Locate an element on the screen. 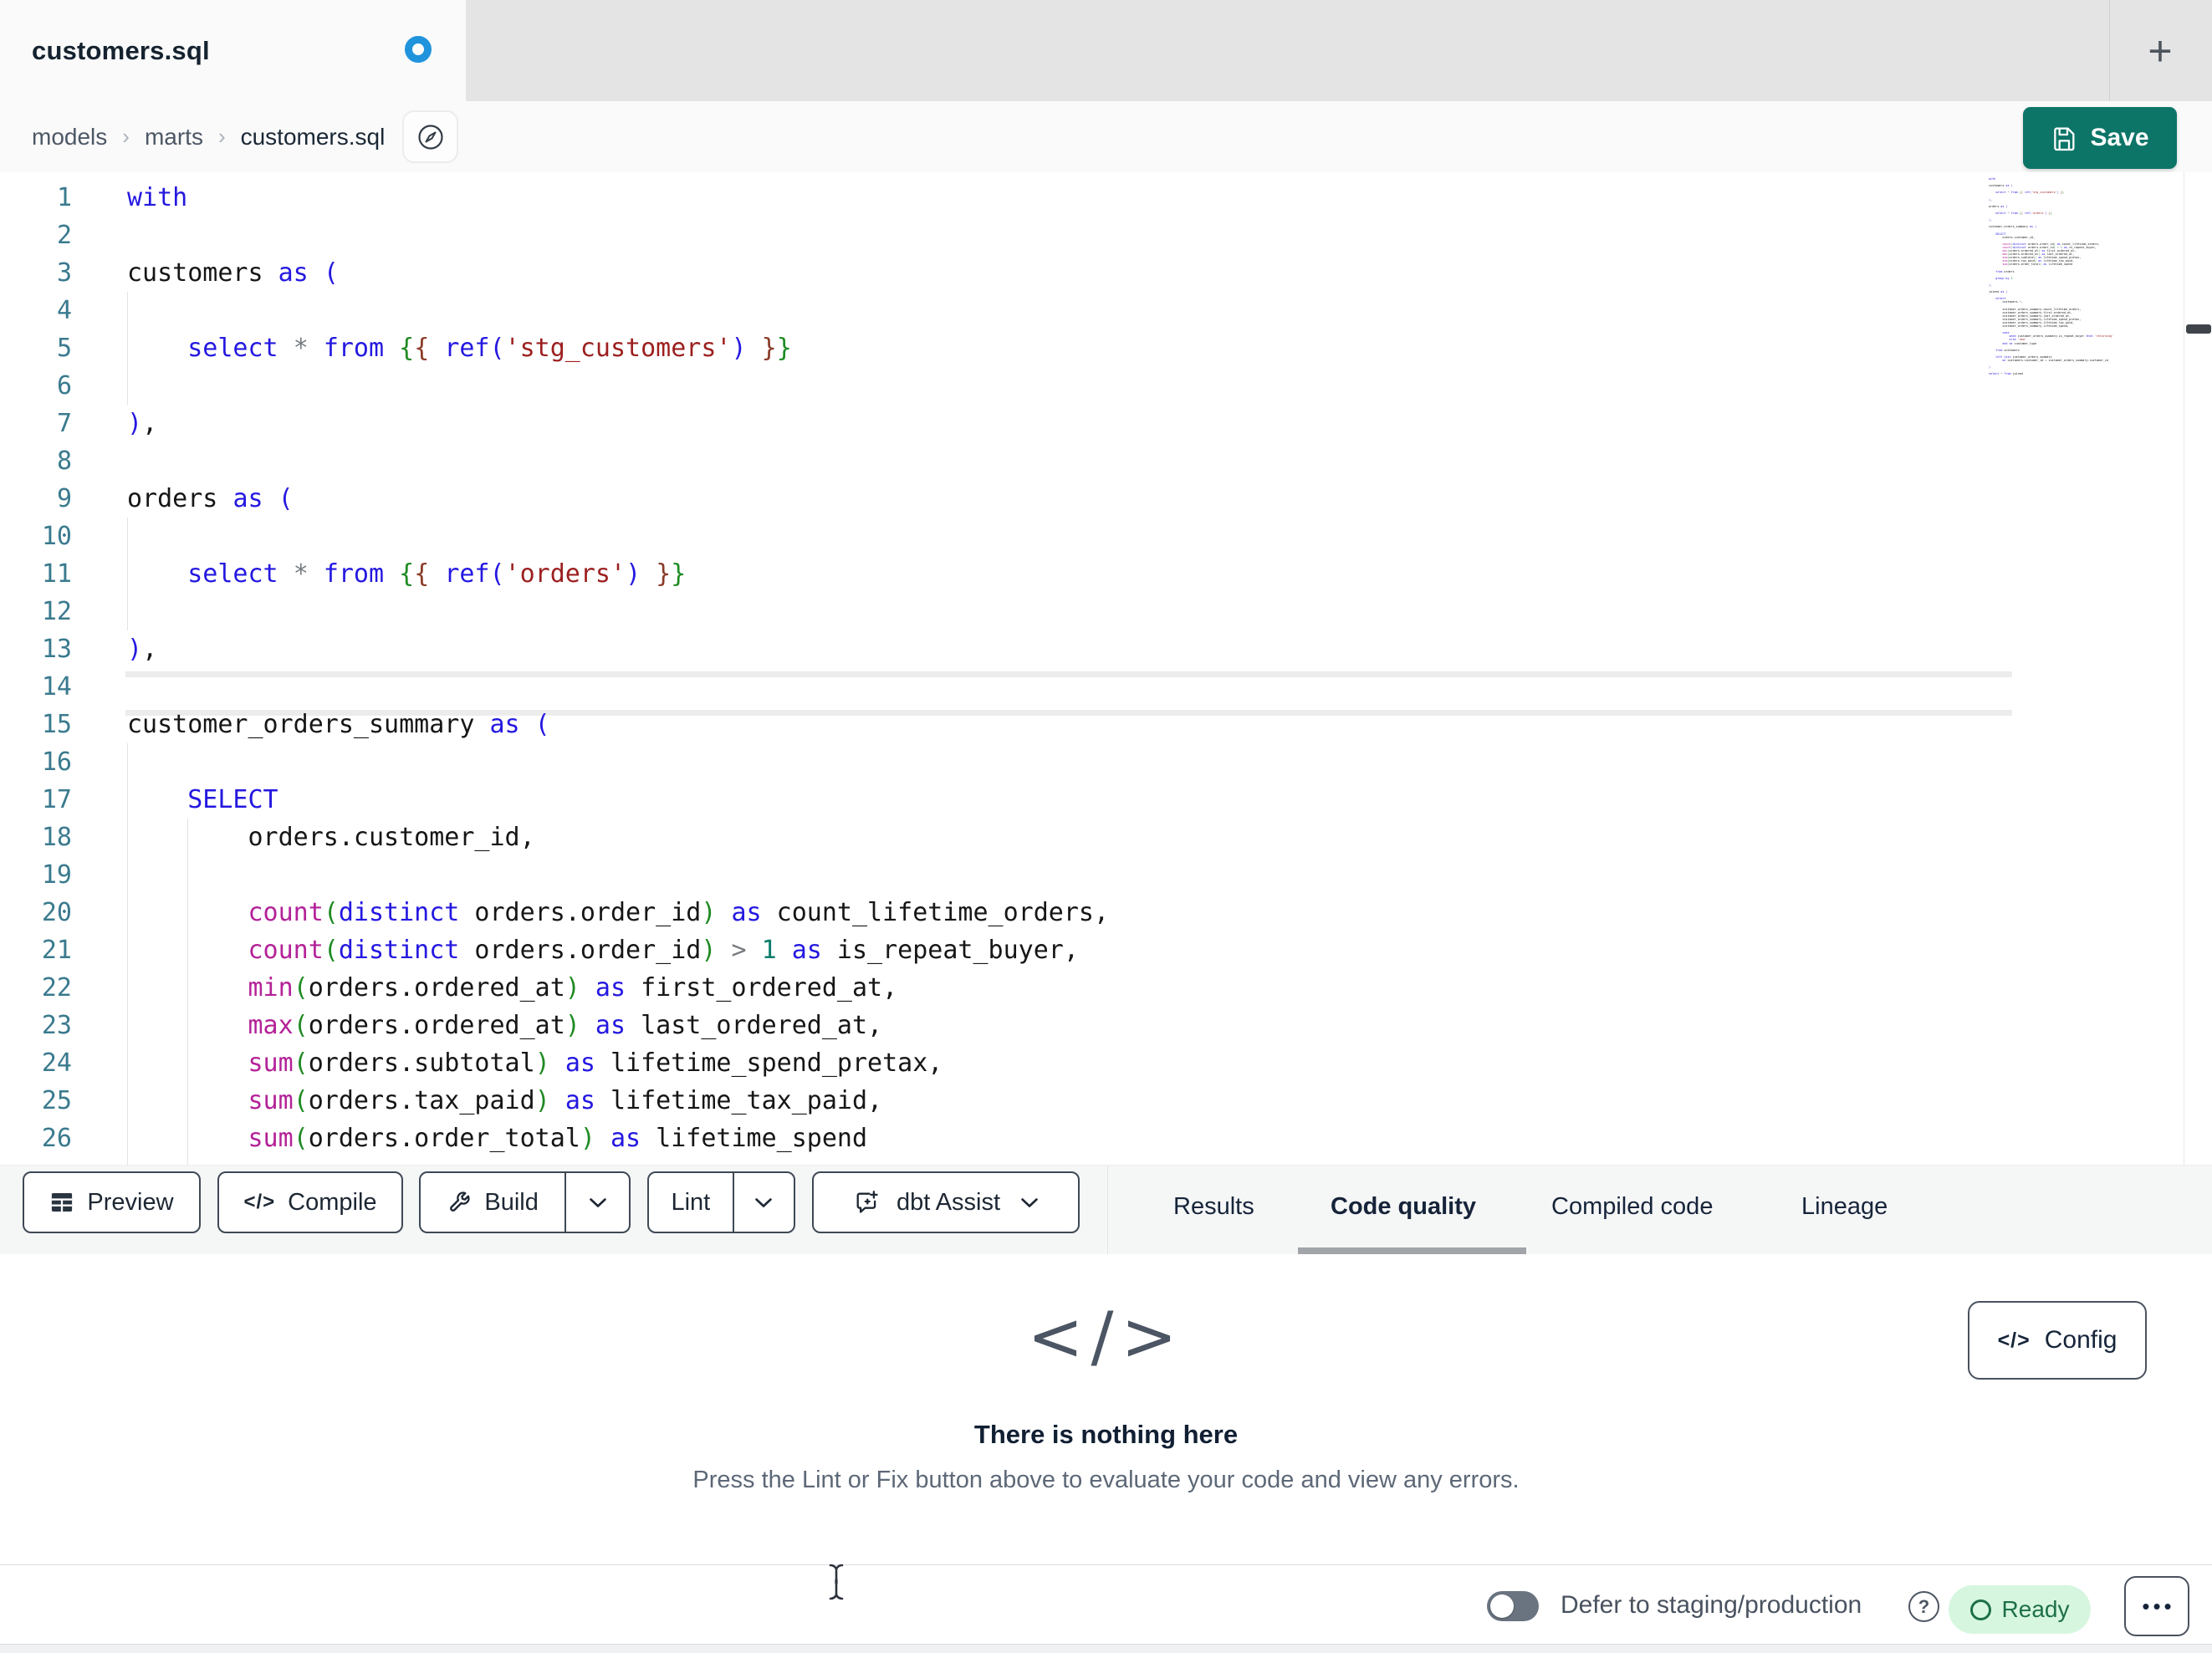 The height and width of the screenshot is (1653, 2212). more-options-button: ••• is located at coordinates (2156, 1606).